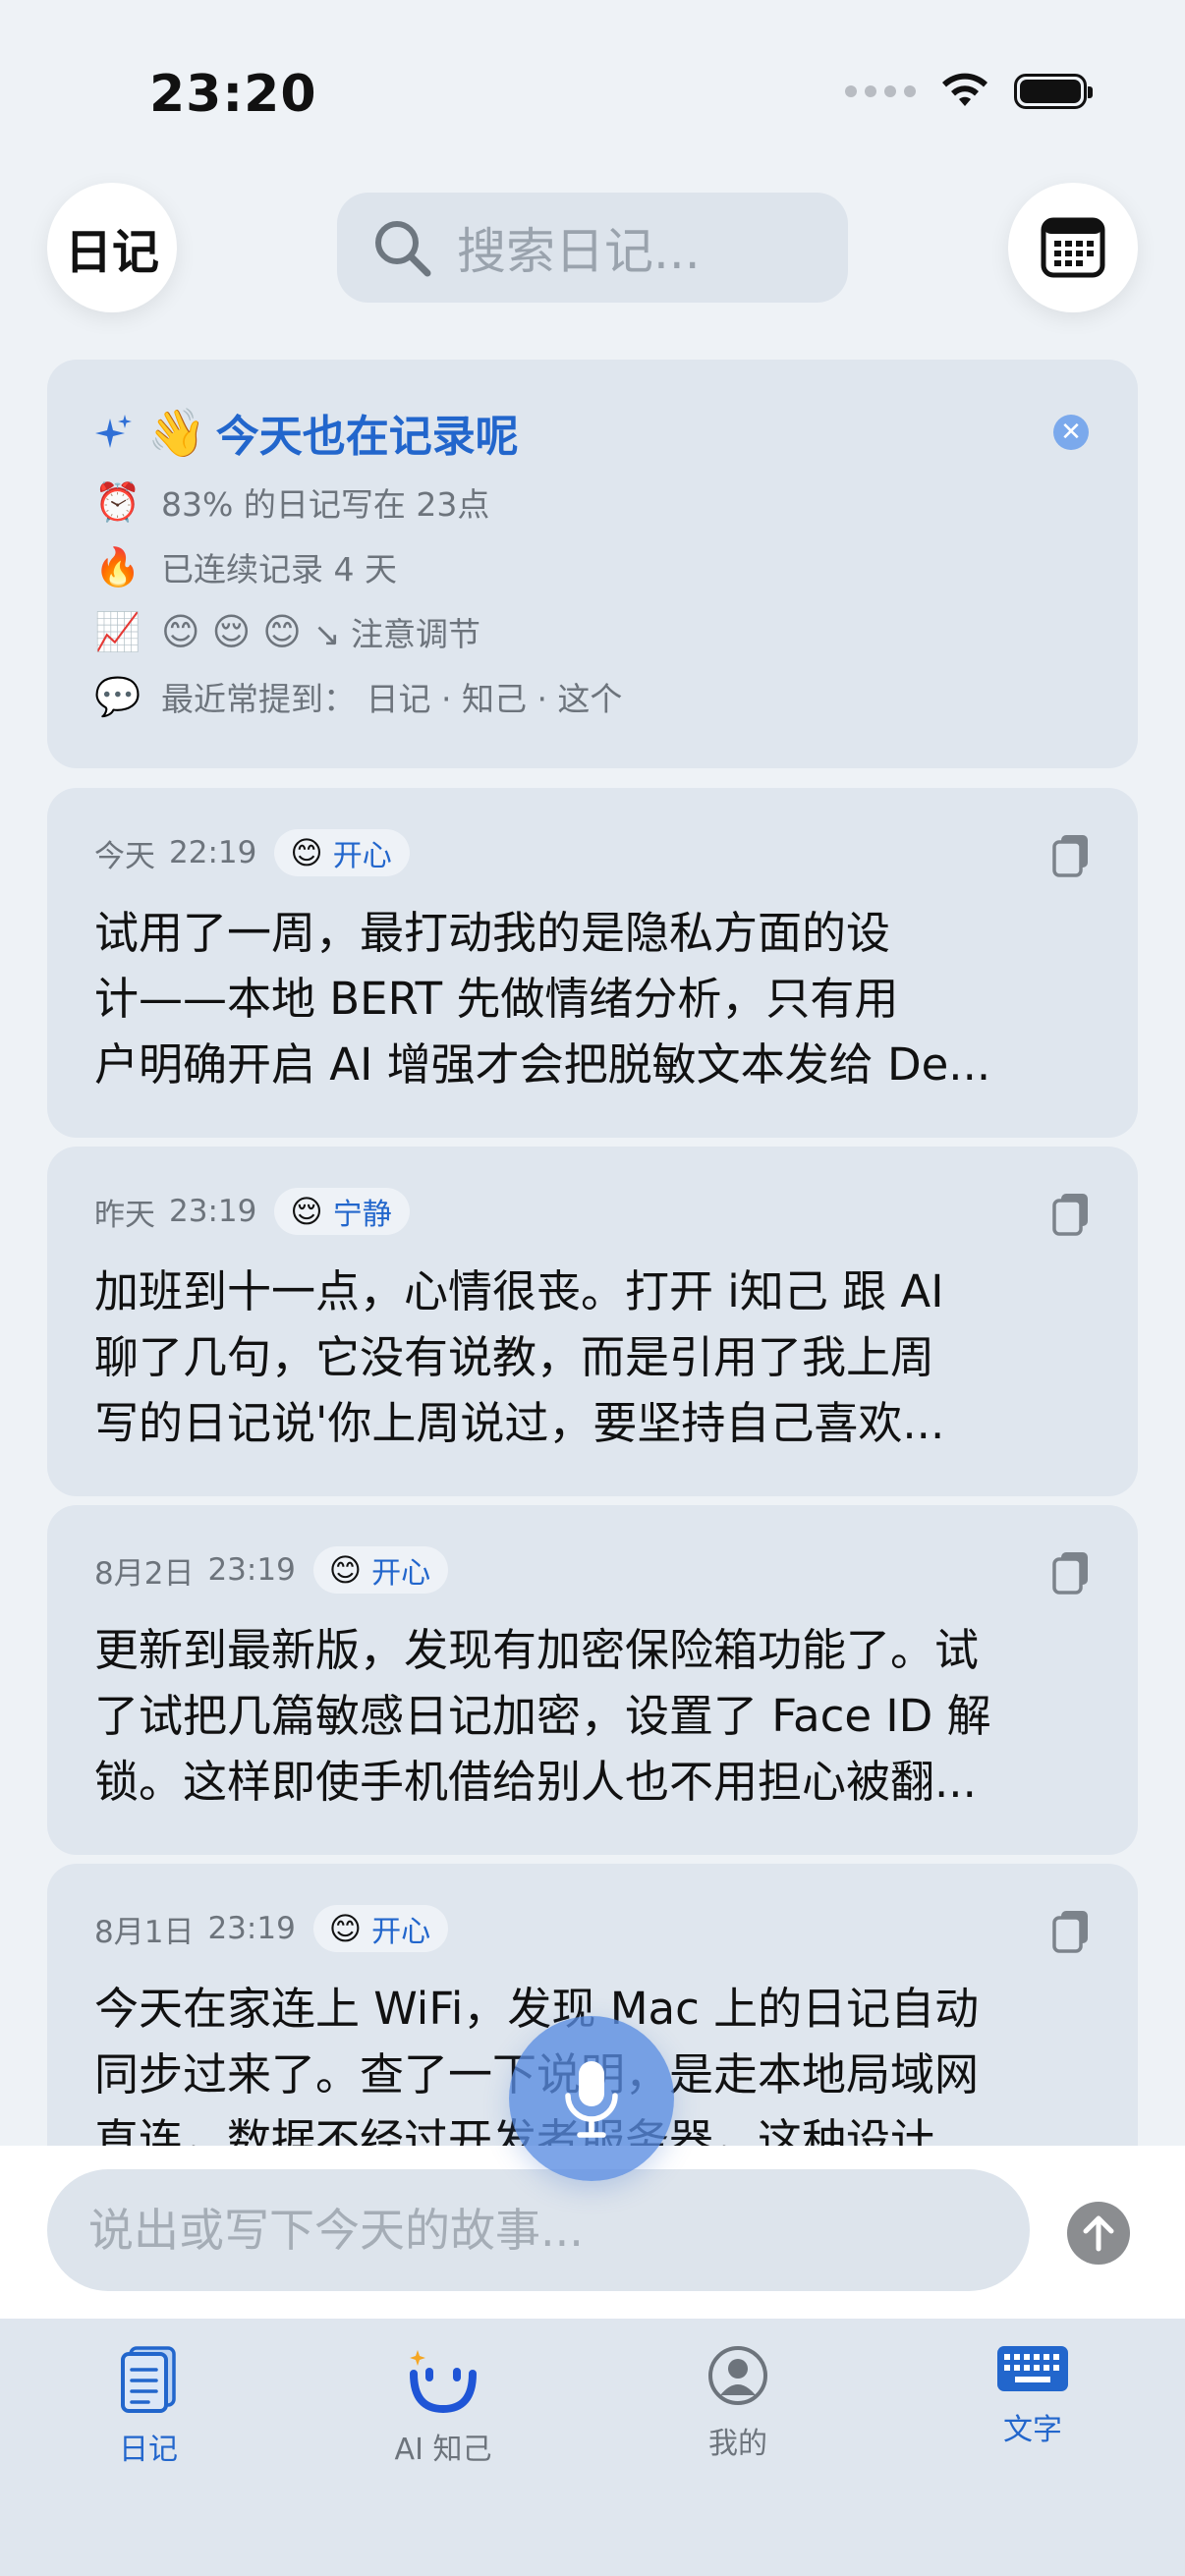  I want to click on cellular-signal-icon, so click(881, 91).